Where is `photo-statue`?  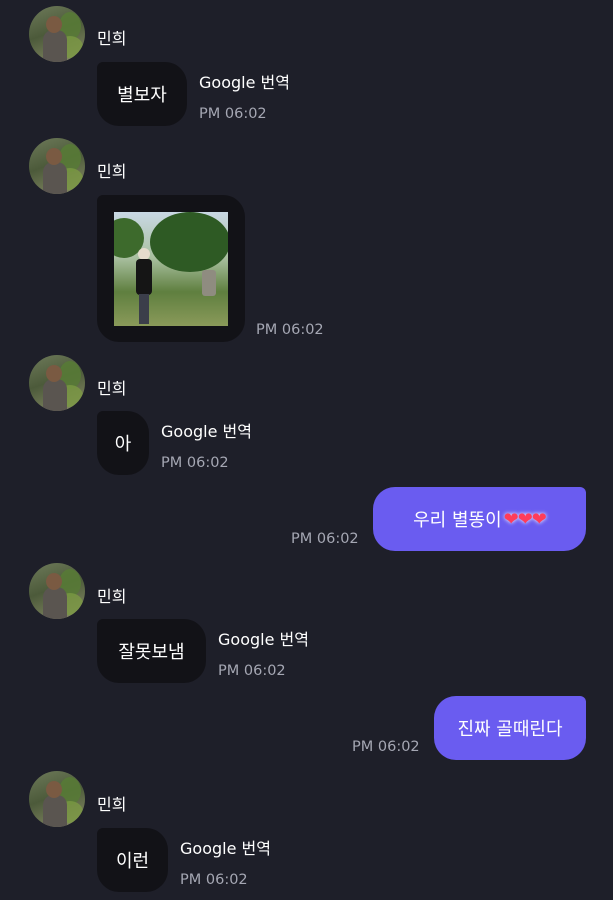
photo-statue is located at coordinates (209, 282).